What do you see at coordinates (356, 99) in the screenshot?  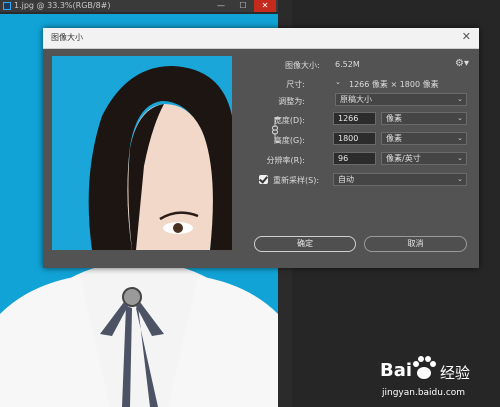 I see `fit-to-value: 原稿大小` at bounding box center [356, 99].